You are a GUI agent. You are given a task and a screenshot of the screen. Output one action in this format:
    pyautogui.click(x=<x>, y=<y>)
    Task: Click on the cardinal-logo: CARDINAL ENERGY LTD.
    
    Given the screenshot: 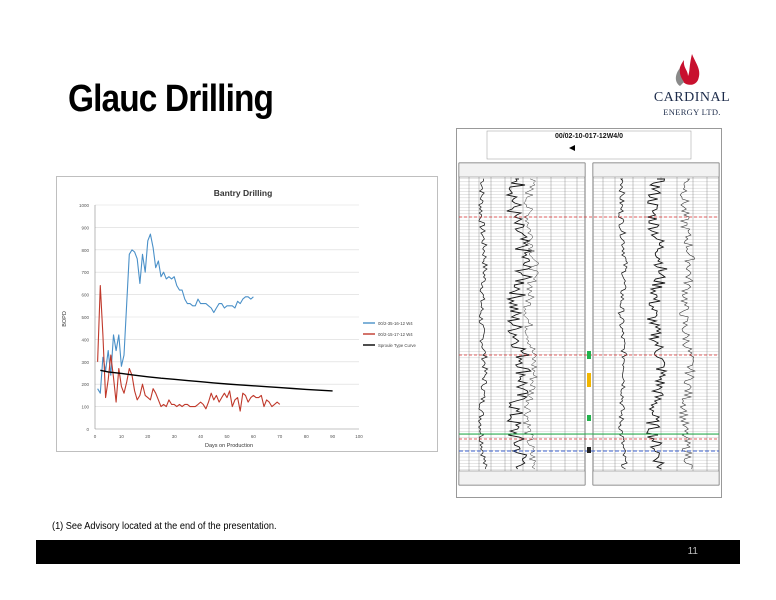 What is the action you would take?
    pyautogui.click(x=692, y=88)
    